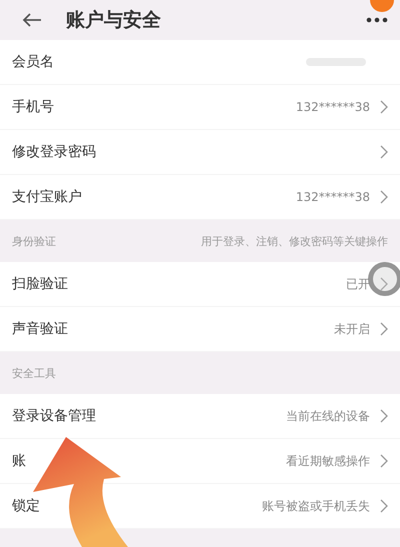 The image size is (400, 547). I want to click on section-note: 用于登录、注销、修改密码等关键操作, so click(294, 241).